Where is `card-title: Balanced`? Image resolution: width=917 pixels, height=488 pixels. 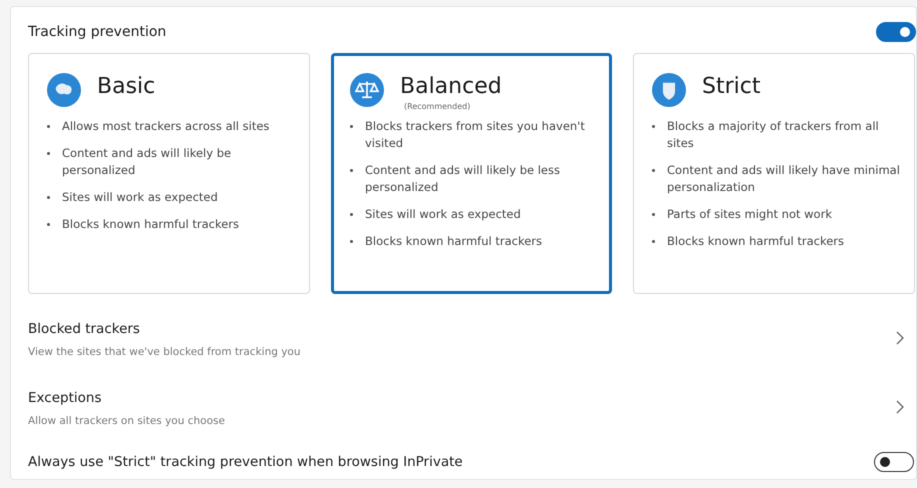 card-title: Balanced is located at coordinates (451, 87).